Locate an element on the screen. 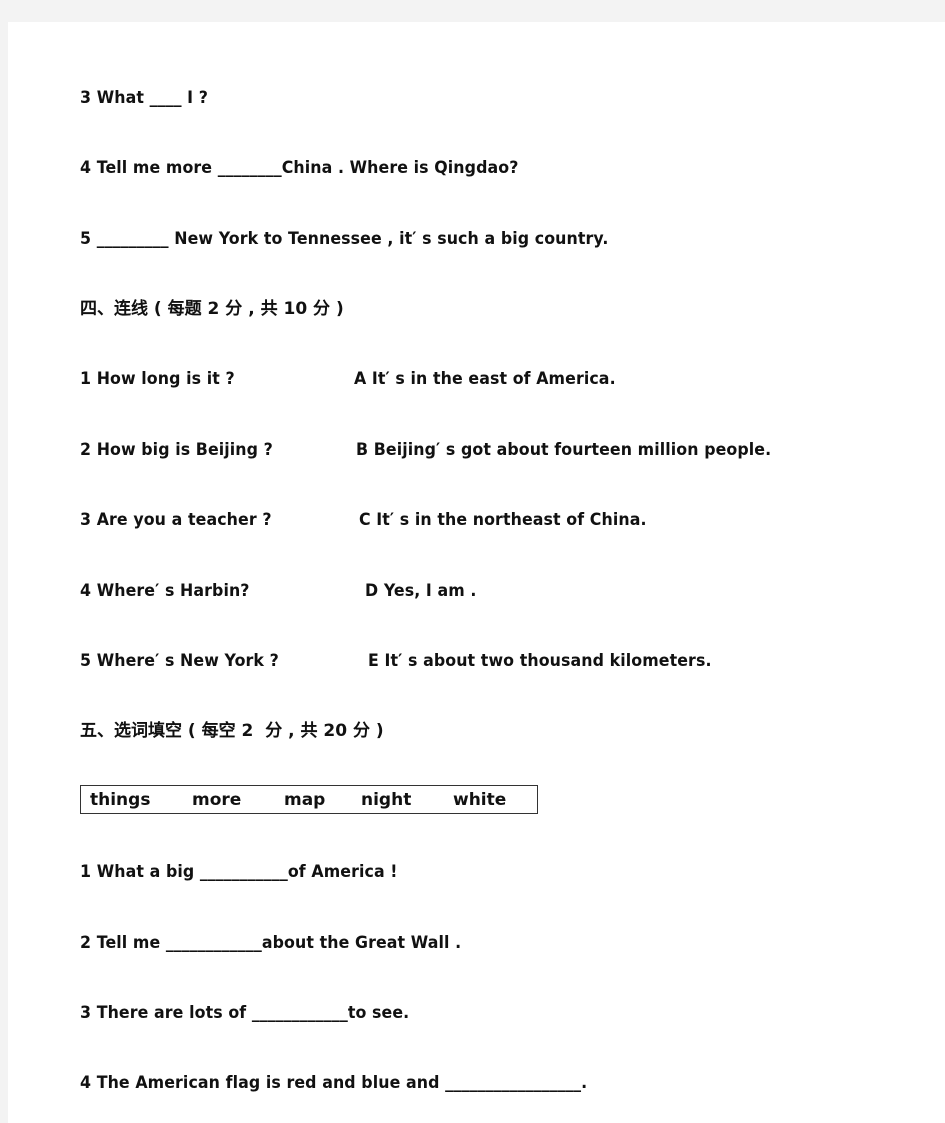 This screenshot has width=945, height=1123. matching-question-1: 1 How long is it ? is located at coordinates (157, 379).